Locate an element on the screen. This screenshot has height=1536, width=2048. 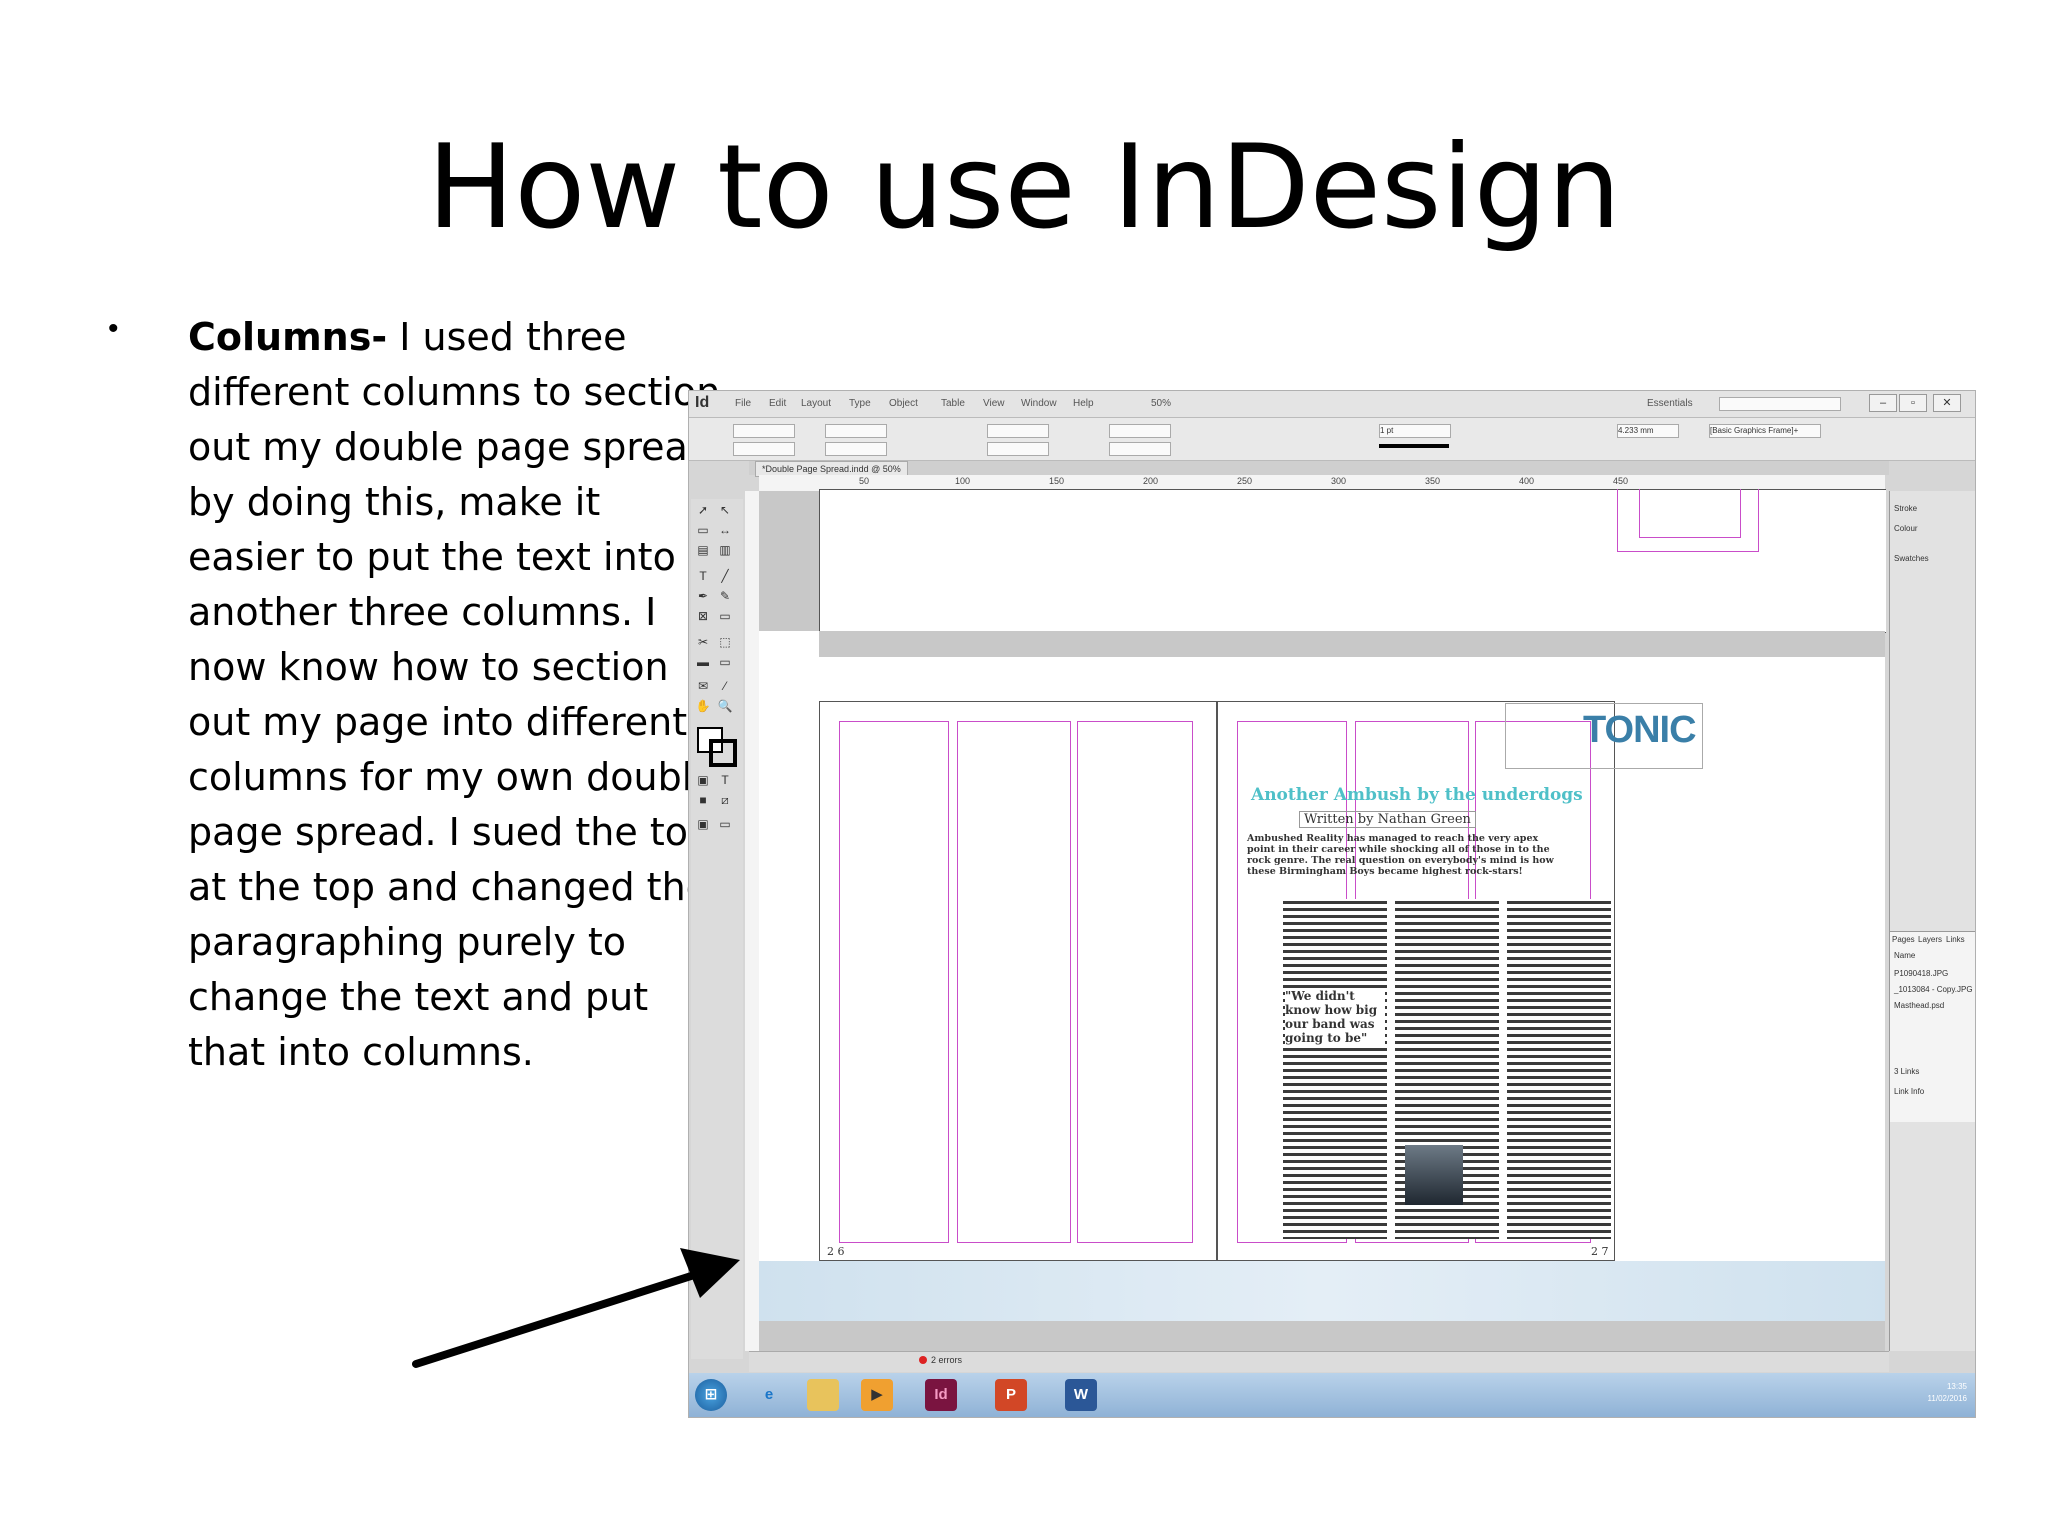
gap-tool-icon: ↔ is located at coordinates (725, 530).